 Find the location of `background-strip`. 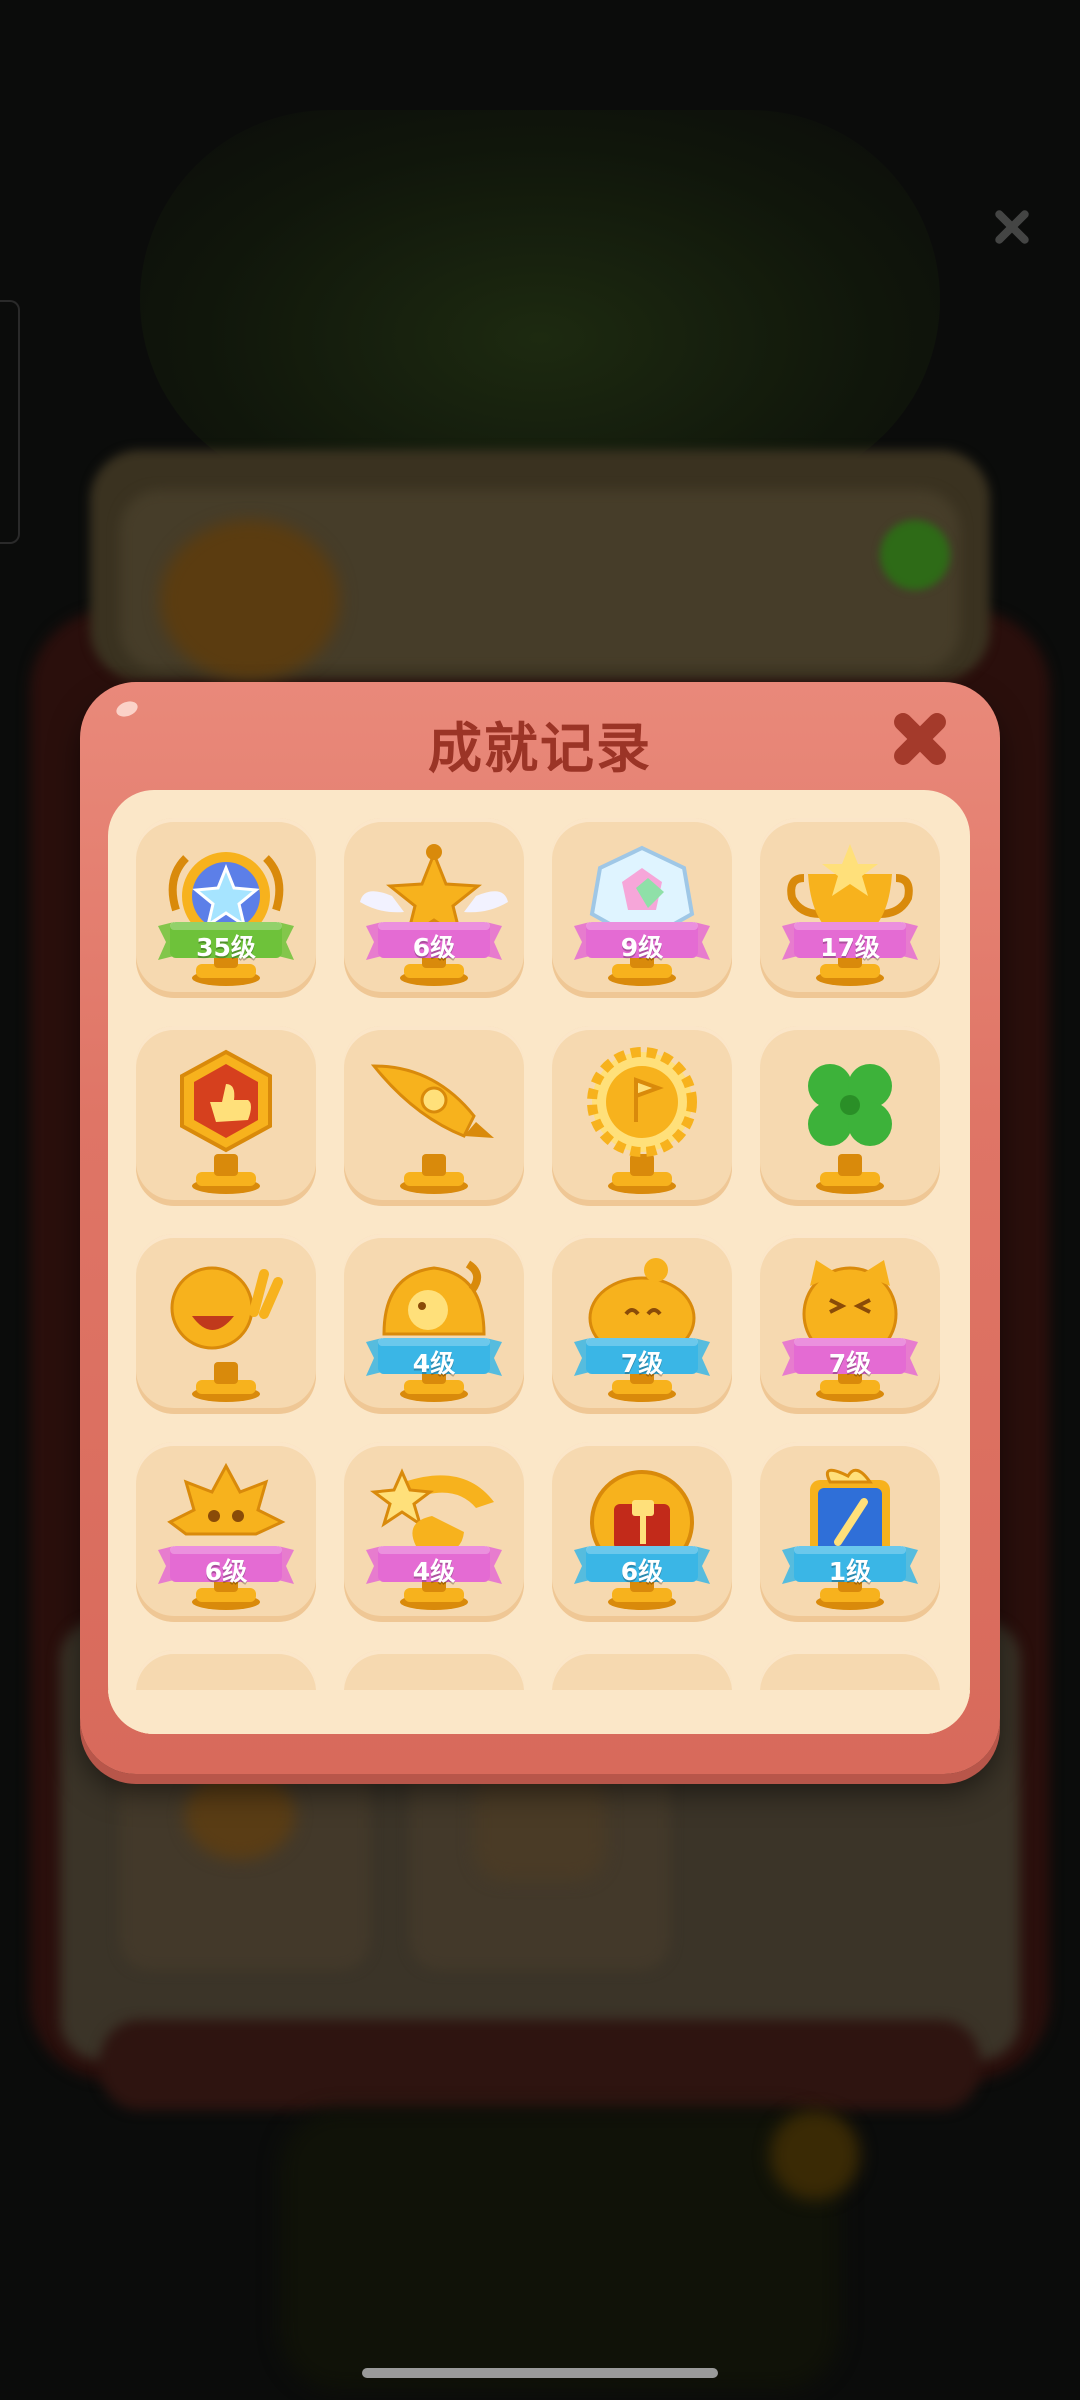

background-strip is located at coordinates (540, 2065).